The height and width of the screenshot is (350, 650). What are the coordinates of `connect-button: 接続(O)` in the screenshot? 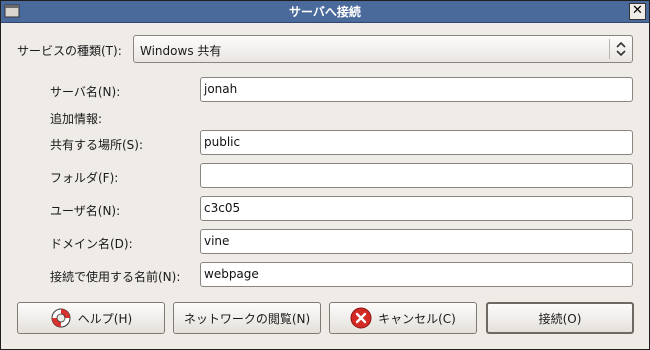 It's located at (560, 318).